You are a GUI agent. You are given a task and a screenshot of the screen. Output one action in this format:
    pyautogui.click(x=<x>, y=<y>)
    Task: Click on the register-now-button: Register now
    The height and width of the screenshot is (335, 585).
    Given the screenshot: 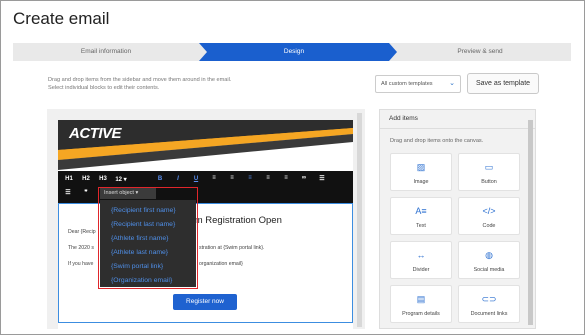 What is the action you would take?
    pyautogui.click(x=205, y=302)
    